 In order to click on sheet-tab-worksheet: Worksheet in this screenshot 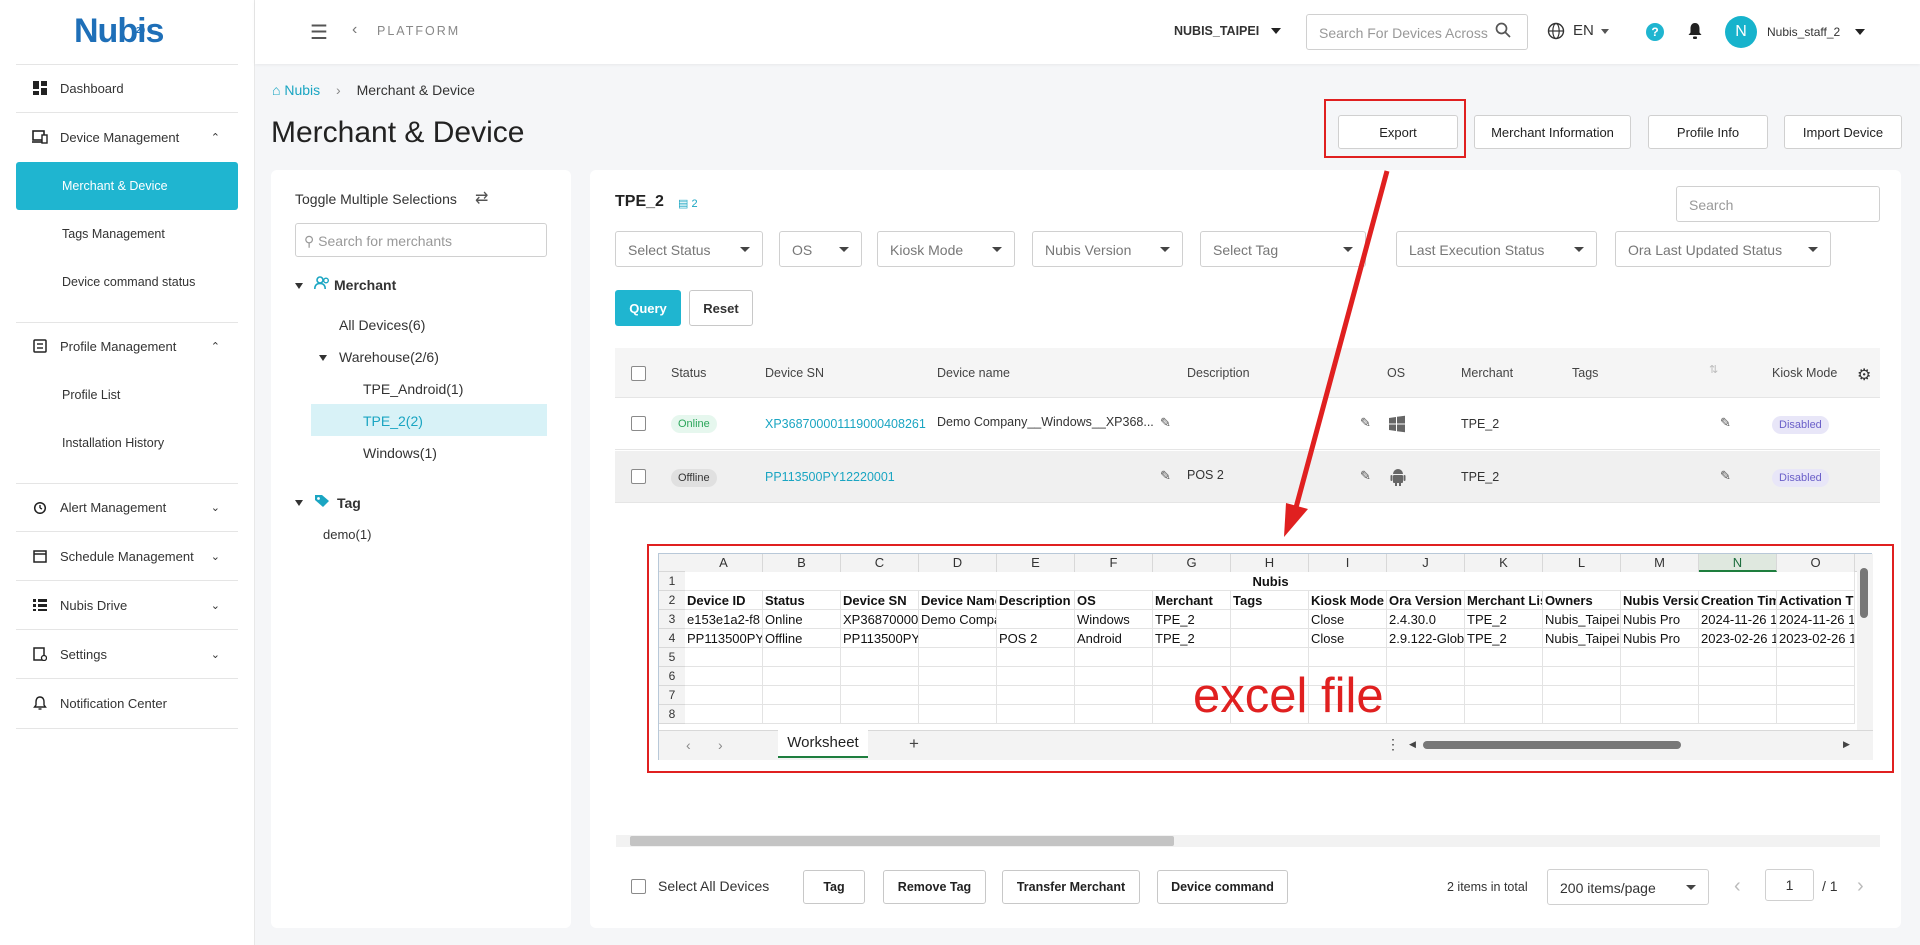, I will do `click(823, 744)`.